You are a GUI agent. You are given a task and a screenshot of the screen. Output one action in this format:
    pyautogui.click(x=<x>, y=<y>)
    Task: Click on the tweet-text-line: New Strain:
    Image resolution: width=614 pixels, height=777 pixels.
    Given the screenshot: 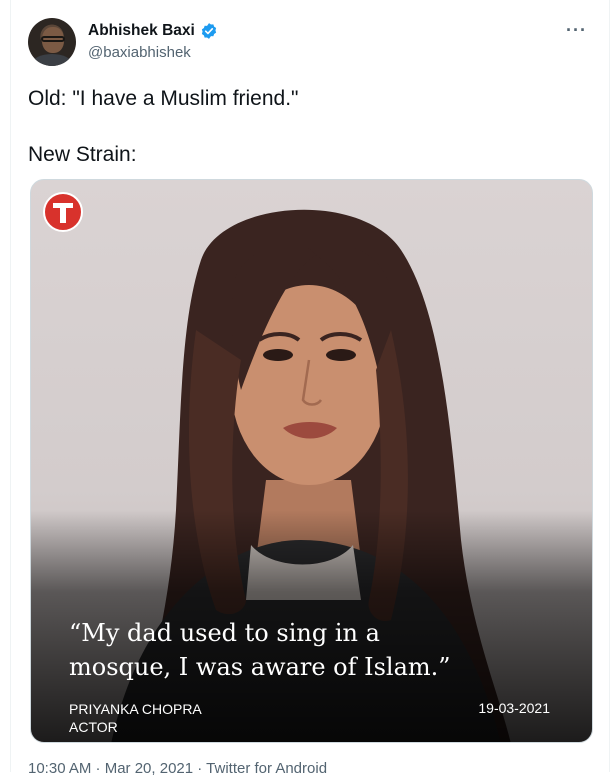 What is the action you would take?
    pyautogui.click(x=82, y=154)
    